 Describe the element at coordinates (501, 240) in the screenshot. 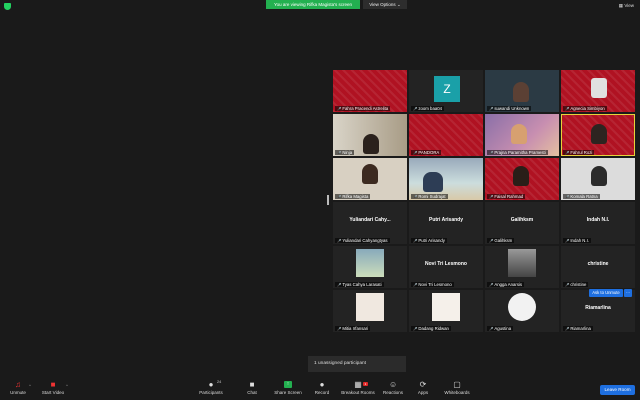

I see `participant-name: Galihksm` at that location.